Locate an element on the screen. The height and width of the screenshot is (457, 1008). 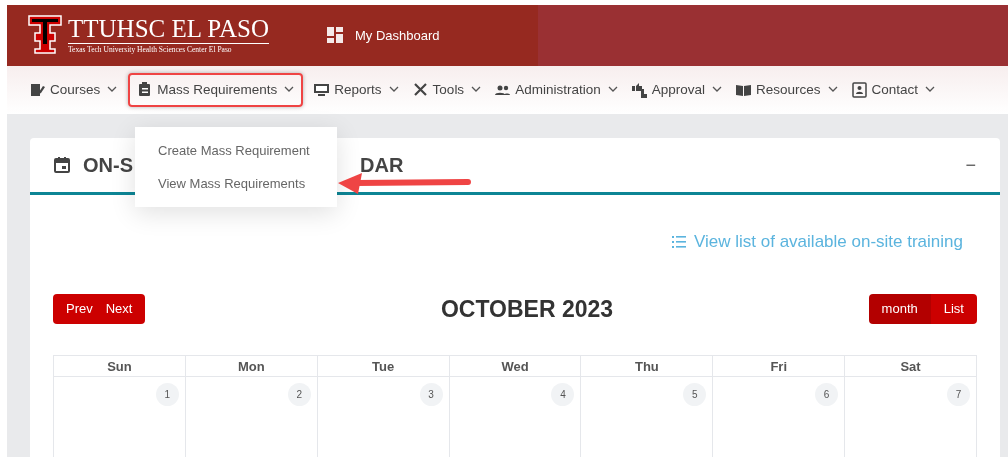
dropdown-item: Create Mass Requirement is located at coordinates (234, 150).